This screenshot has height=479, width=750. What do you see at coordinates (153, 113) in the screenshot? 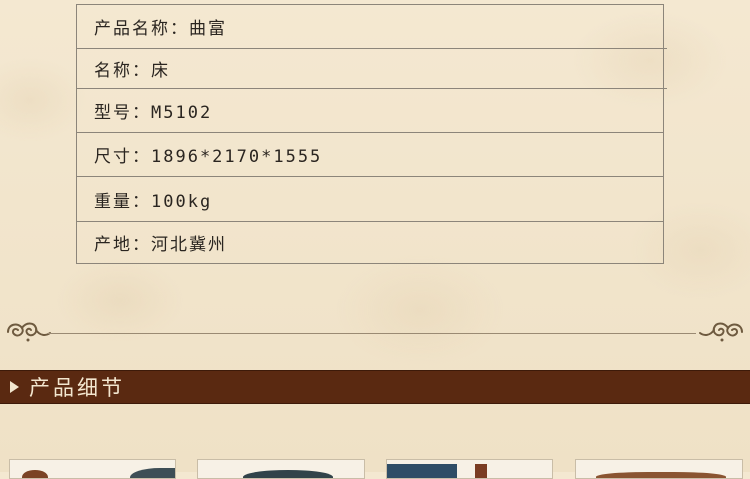
I see `spec-text: 型号：M5102` at bounding box center [153, 113].